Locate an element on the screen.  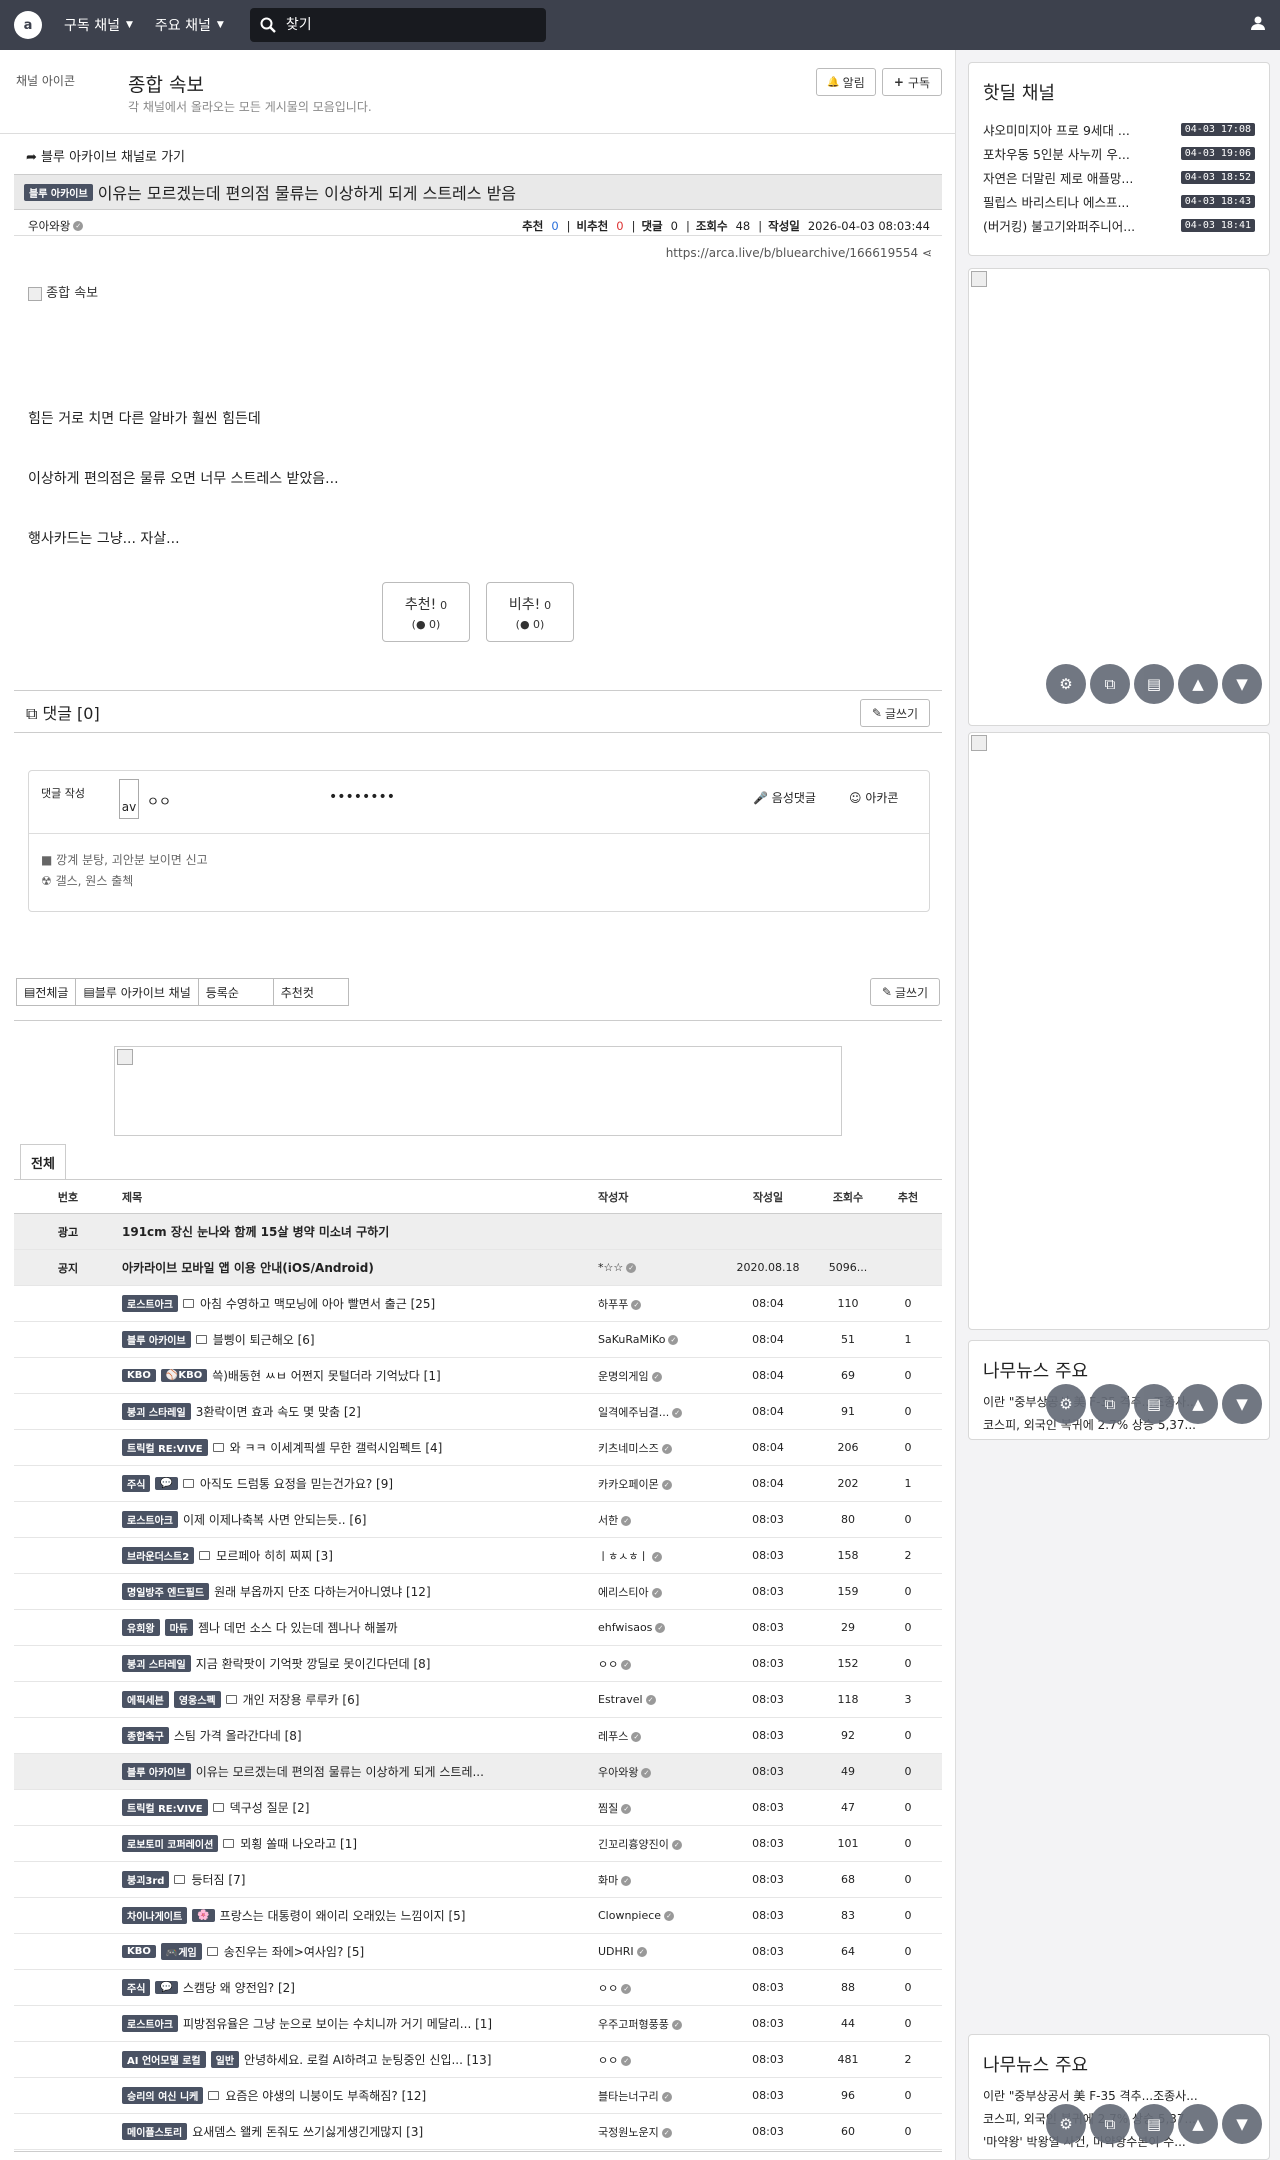
channel-title: 종합 속보 is located at coordinates (166, 83).